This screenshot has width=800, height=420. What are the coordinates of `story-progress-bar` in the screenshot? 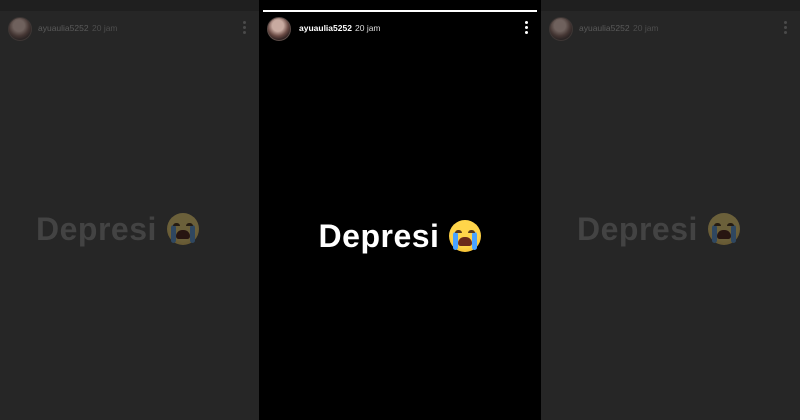 It's located at (400, 11).